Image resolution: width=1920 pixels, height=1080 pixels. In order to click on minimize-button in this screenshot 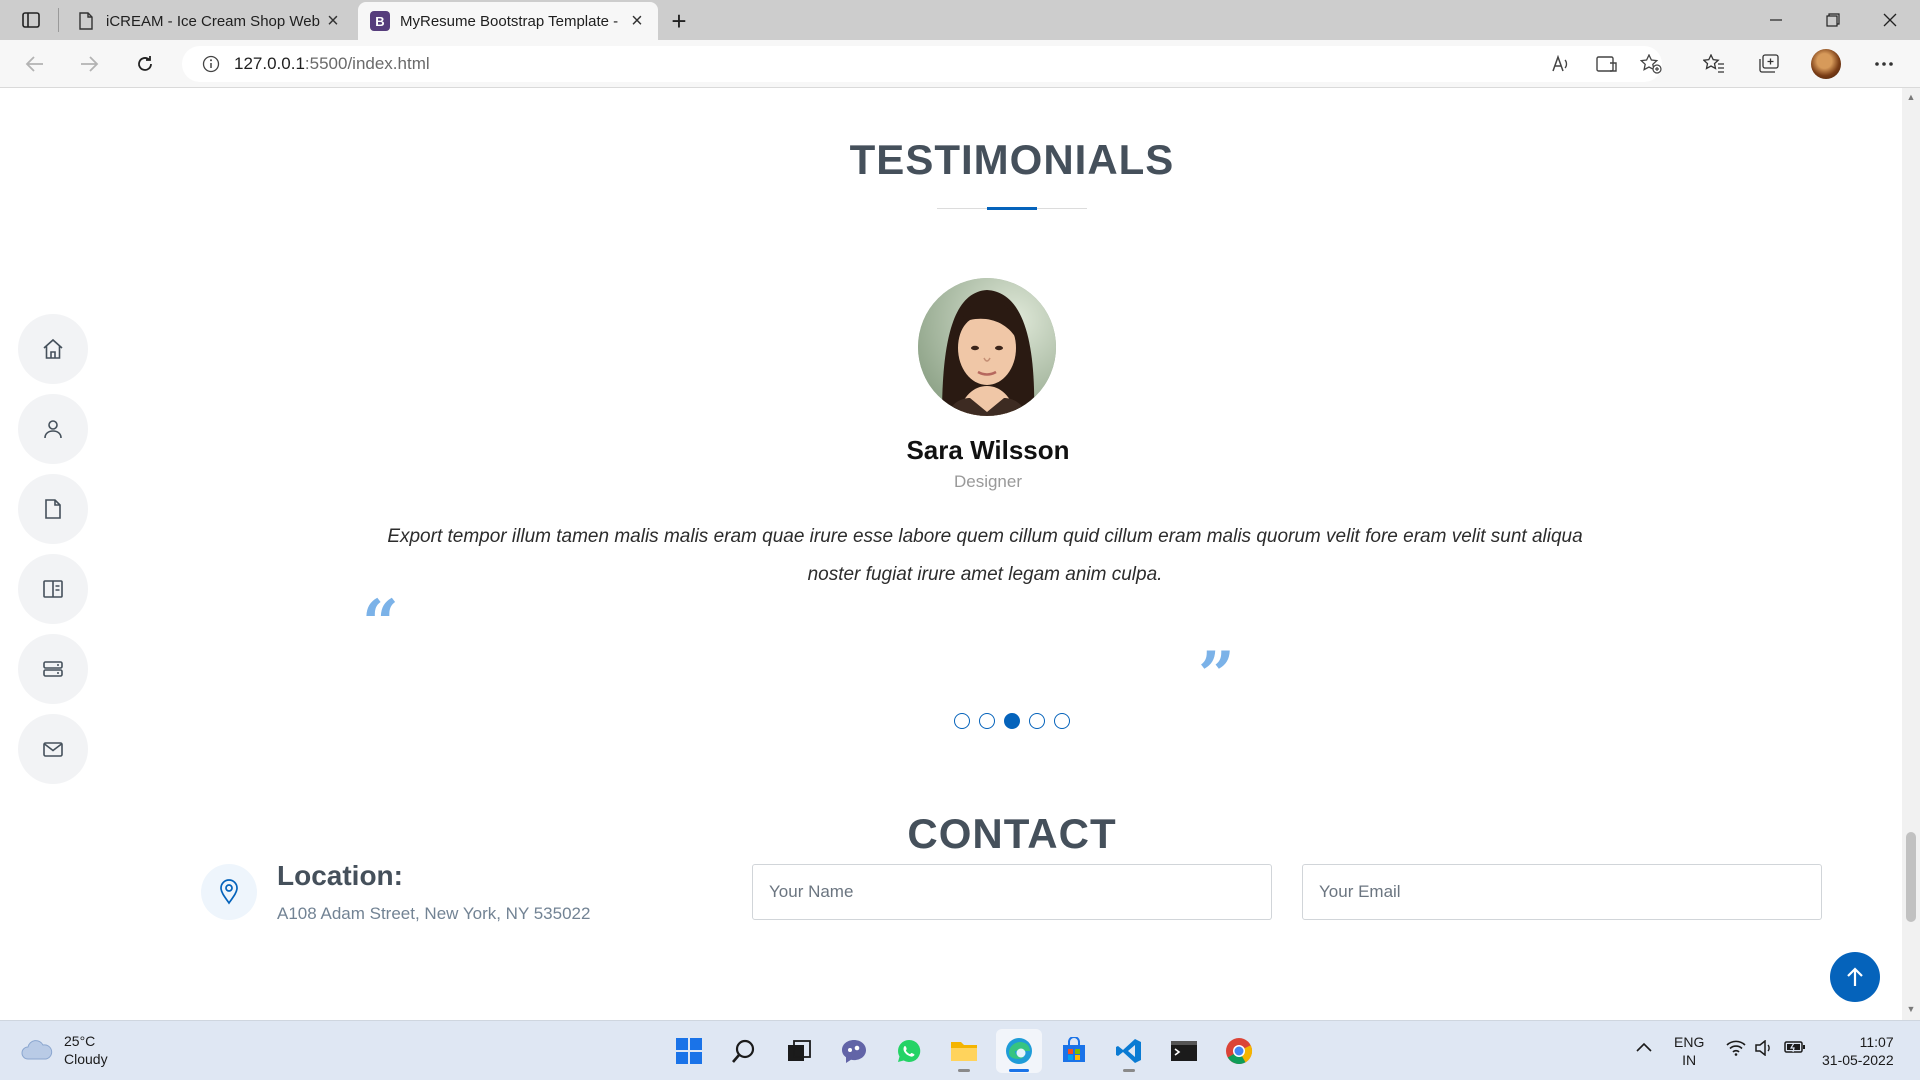, I will do `click(1776, 20)`.